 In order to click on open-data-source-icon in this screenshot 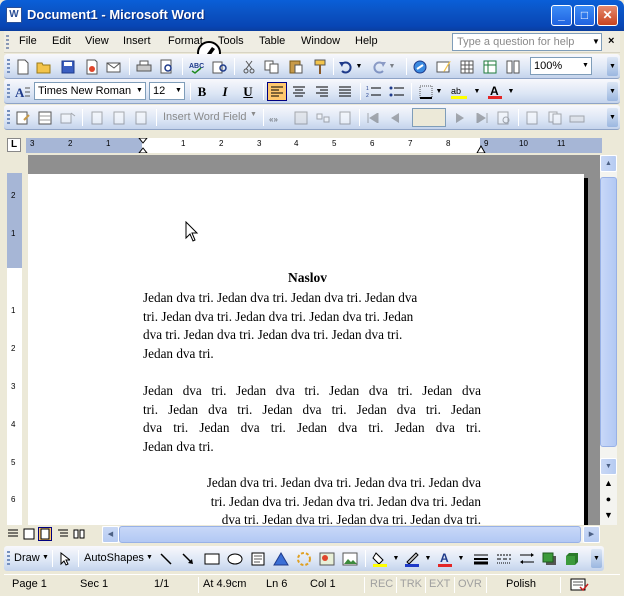, I will do `click(45, 117)`.